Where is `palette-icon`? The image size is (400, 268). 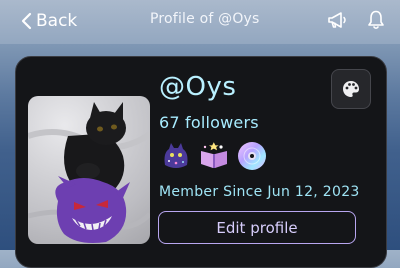
palette-icon is located at coordinates (351, 89).